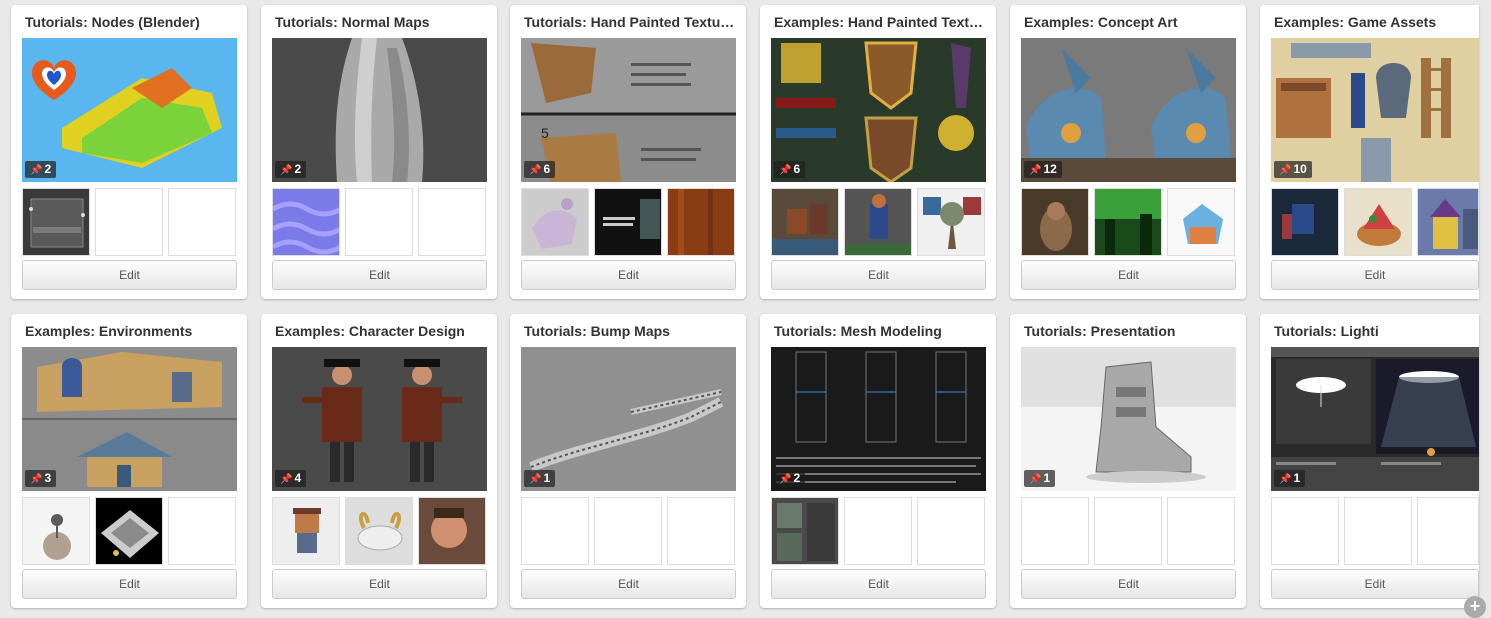 The image size is (1491, 618). What do you see at coordinates (129, 419) in the screenshot?
I see `board-cover-image: 📌 3` at bounding box center [129, 419].